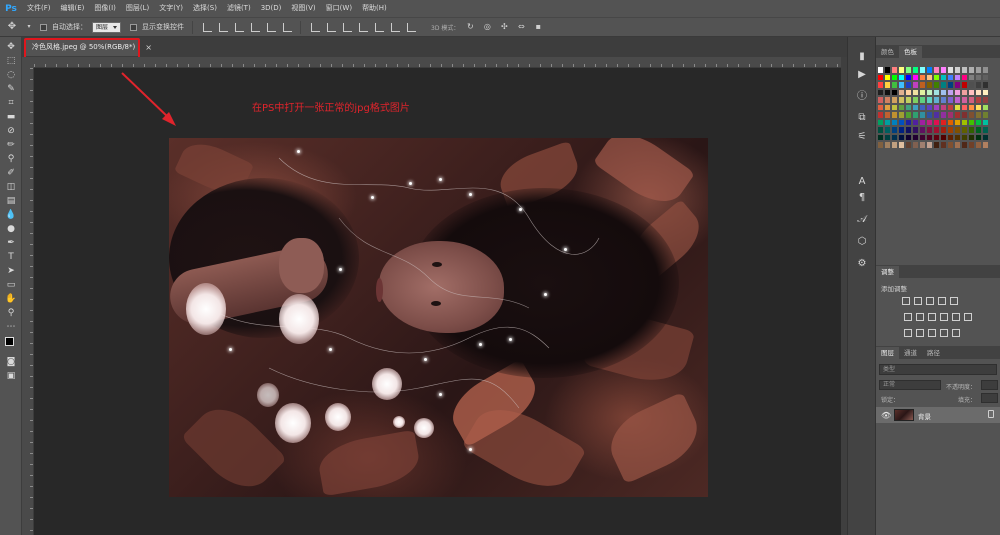 Image resolution: width=1000 pixels, height=535 pixels. I want to click on clone-stamp-tool-icon: ⚲, so click(11, 159).